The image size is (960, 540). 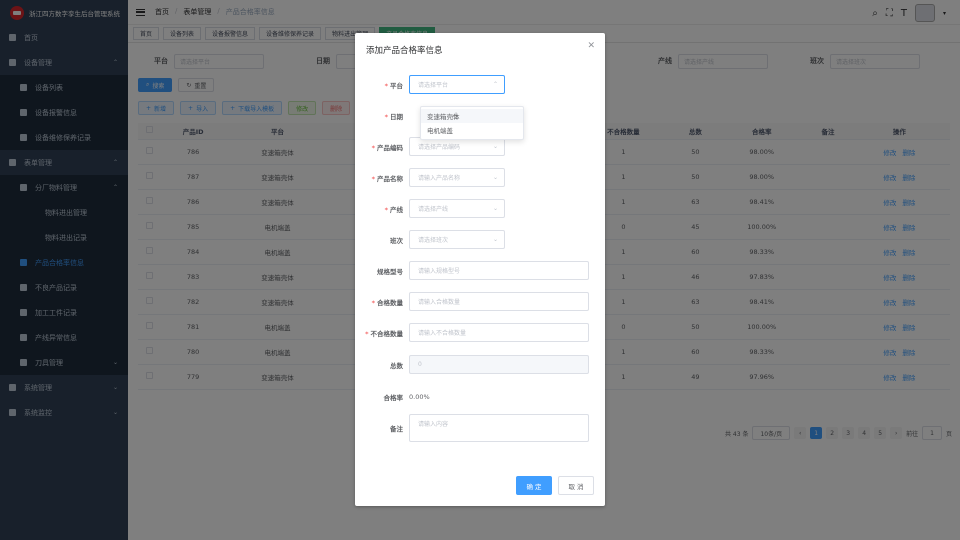 I want to click on form-item-line: * 产线 请选择产线 ⌄, so click(x=430, y=208).